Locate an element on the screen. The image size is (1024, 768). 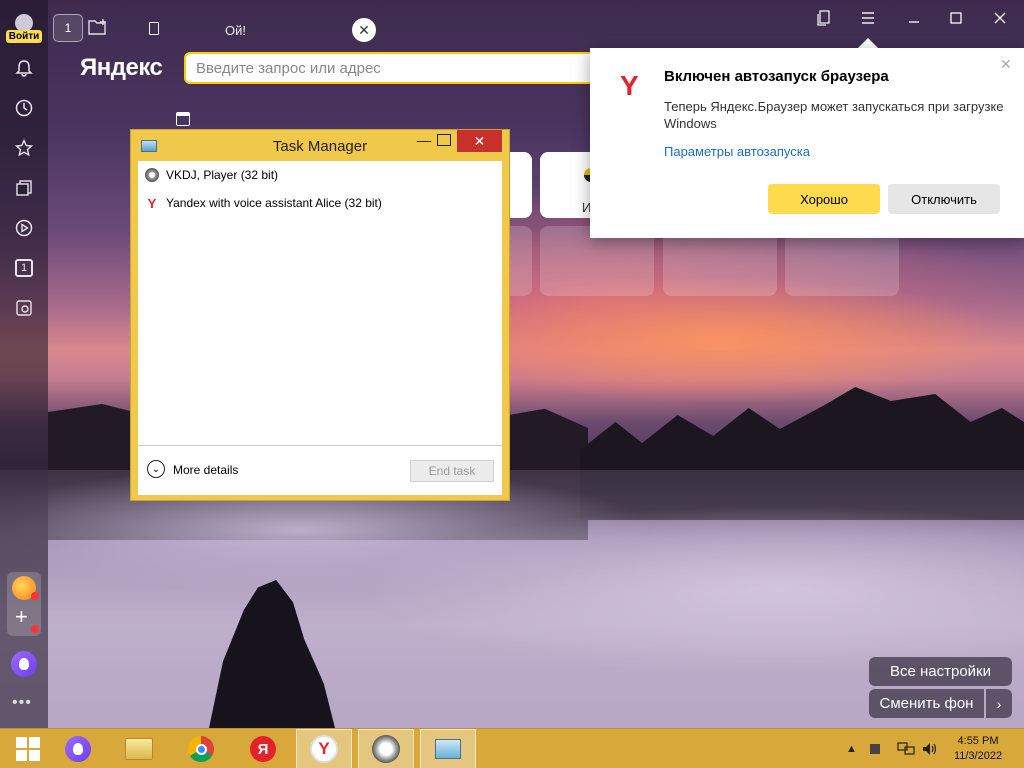
volume-icon is located at coordinates (930, 748).